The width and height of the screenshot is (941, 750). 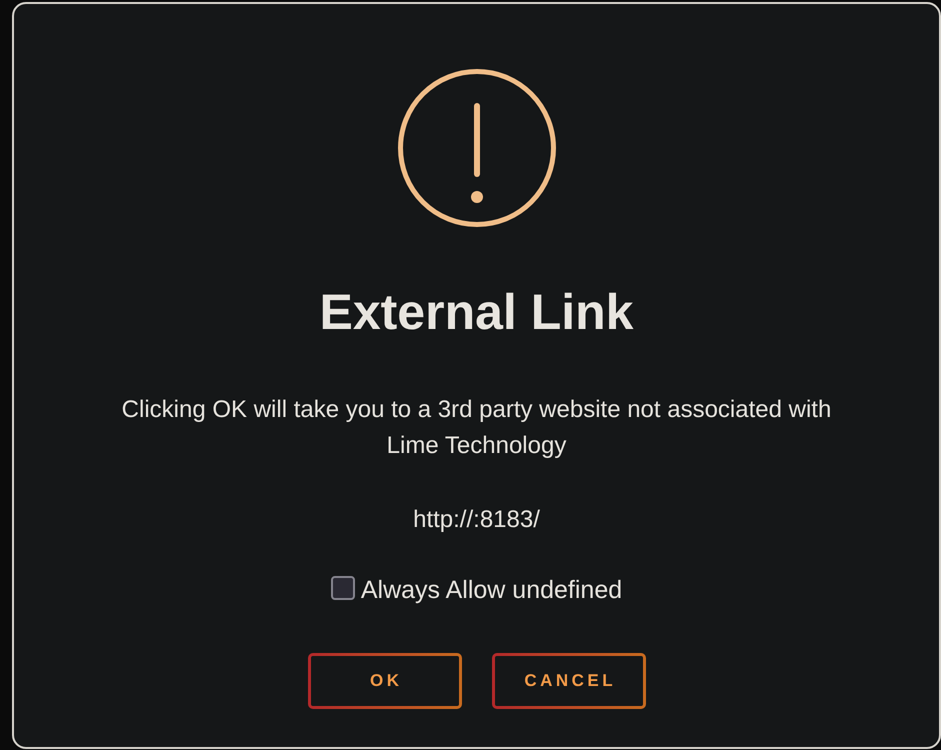 What do you see at coordinates (476, 148) in the screenshot?
I see `warning-icon` at bounding box center [476, 148].